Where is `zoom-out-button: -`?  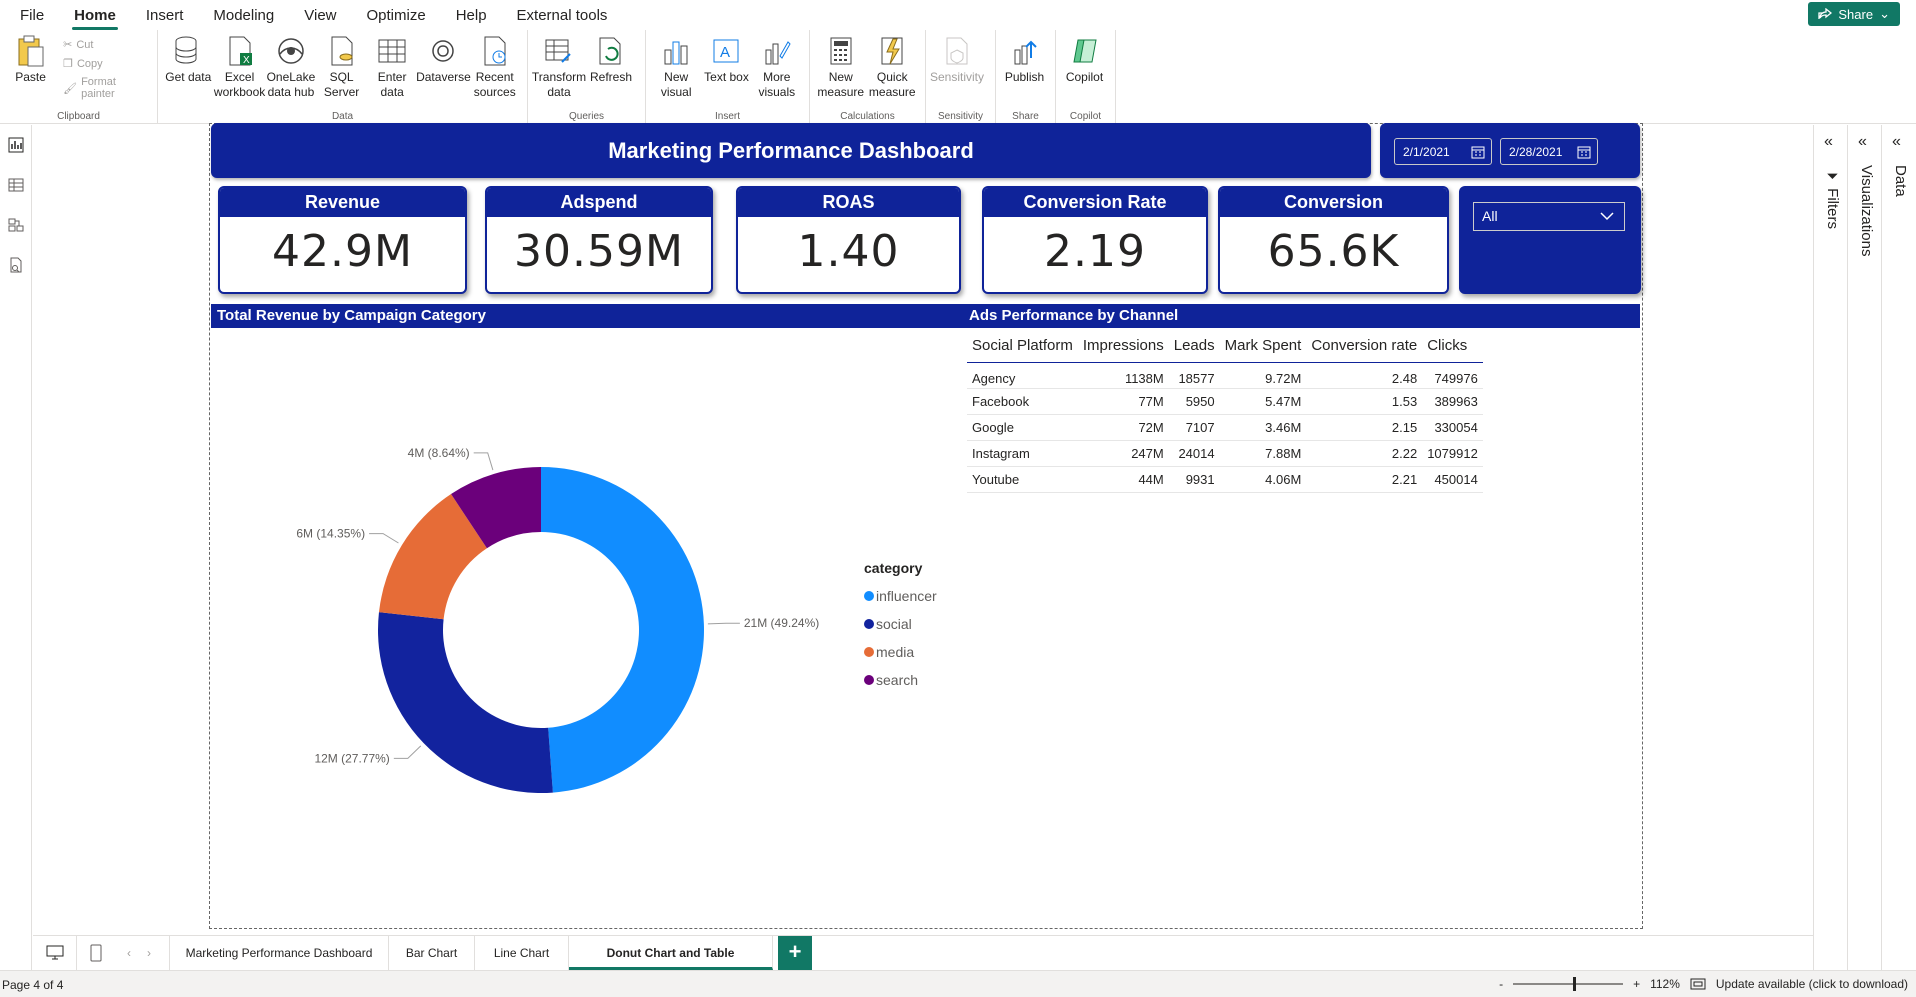 zoom-out-button: - is located at coordinates (1501, 984).